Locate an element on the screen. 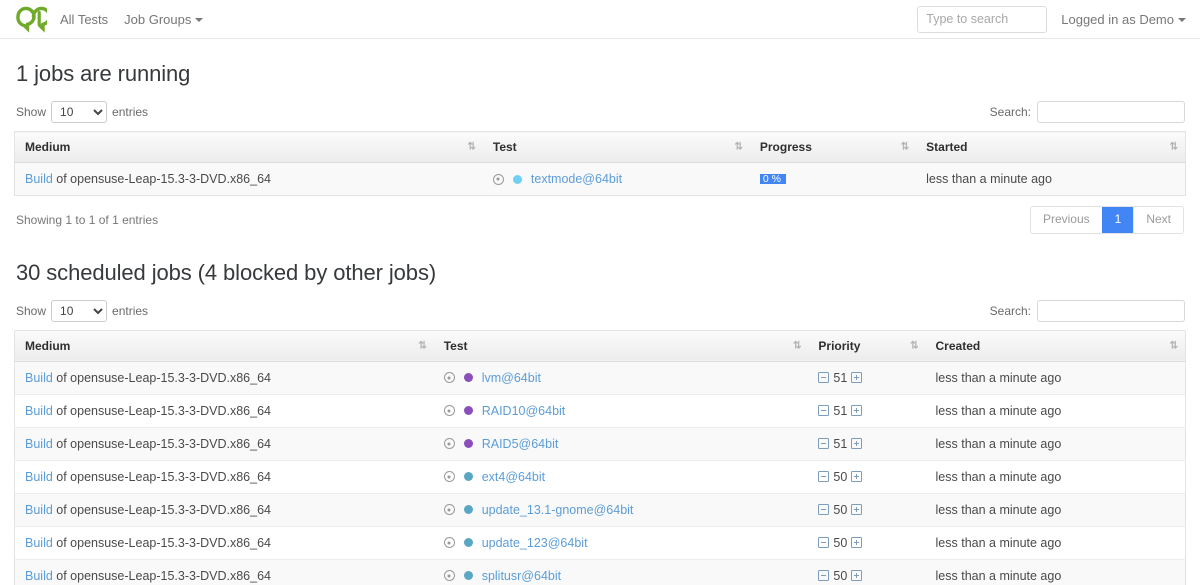 This screenshot has height=585, width=1200. user-menu-label: Logged in as Demo is located at coordinates (1117, 19).